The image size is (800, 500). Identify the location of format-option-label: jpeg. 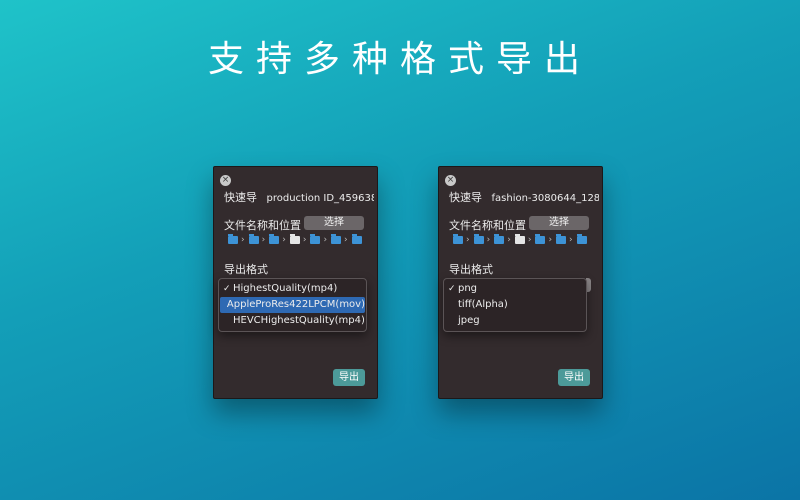
(469, 320).